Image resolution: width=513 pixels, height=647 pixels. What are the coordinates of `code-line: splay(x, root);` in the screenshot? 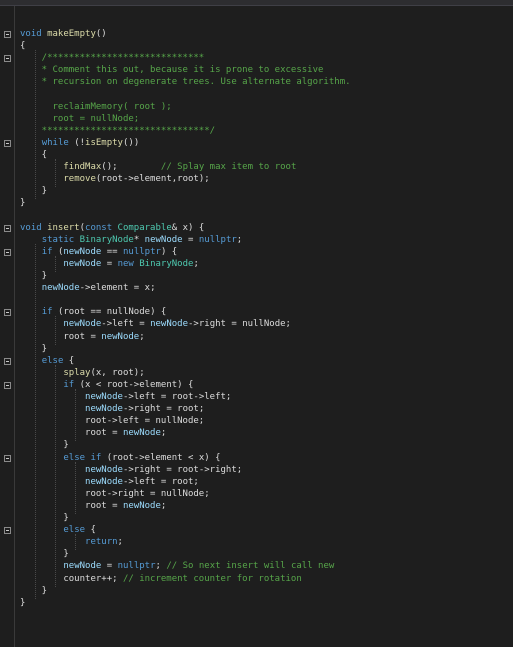 It's located at (82, 373).